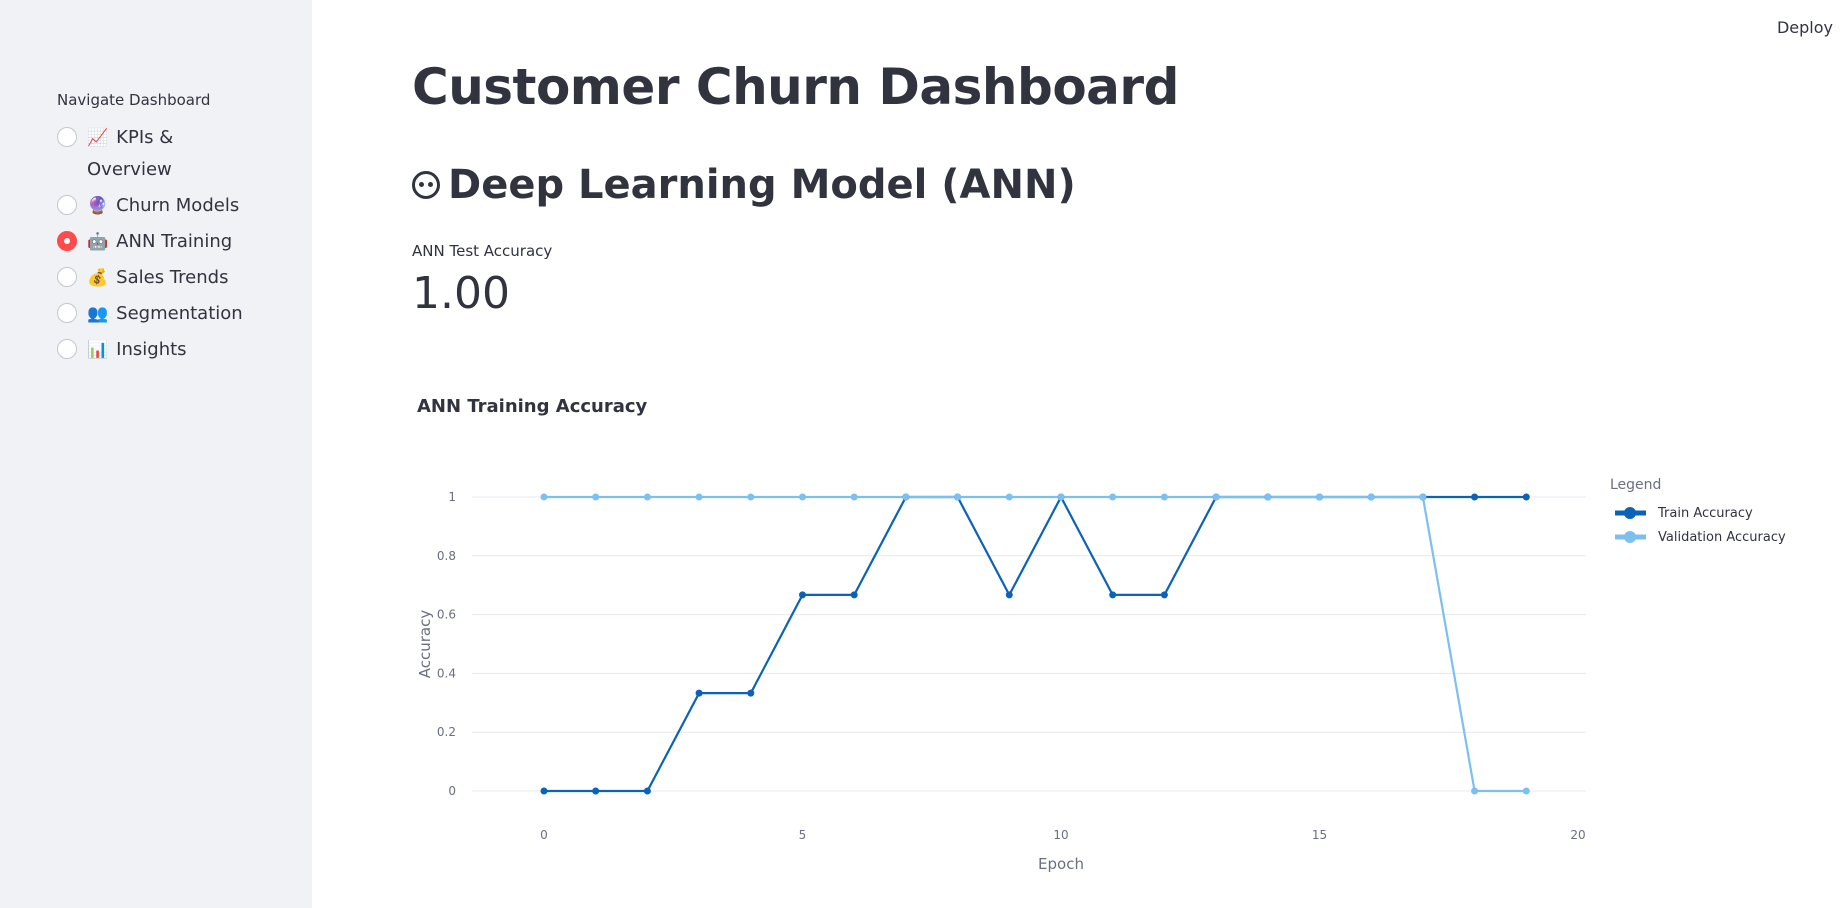 Image resolution: width=1845 pixels, height=908 pixels. I want to click on nav-item-insights: 📊 Insights, so click(177, 350).